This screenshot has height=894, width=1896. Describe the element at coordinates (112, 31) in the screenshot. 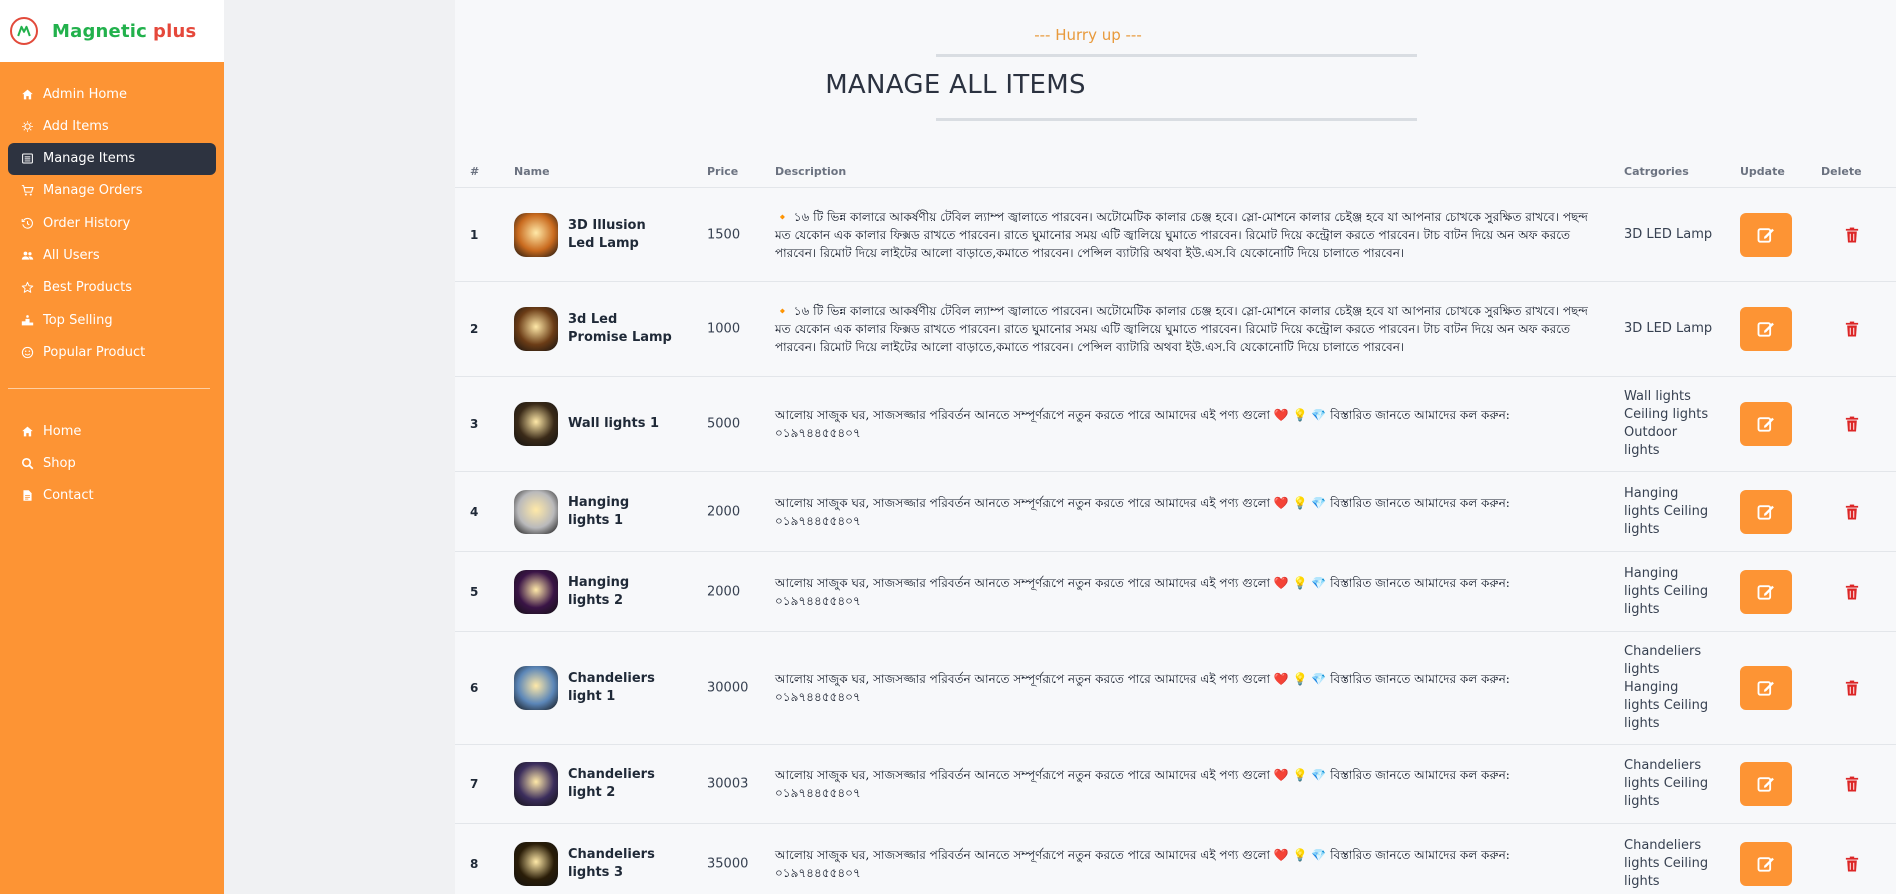

I see `brand: Magnetic plus` at that location.